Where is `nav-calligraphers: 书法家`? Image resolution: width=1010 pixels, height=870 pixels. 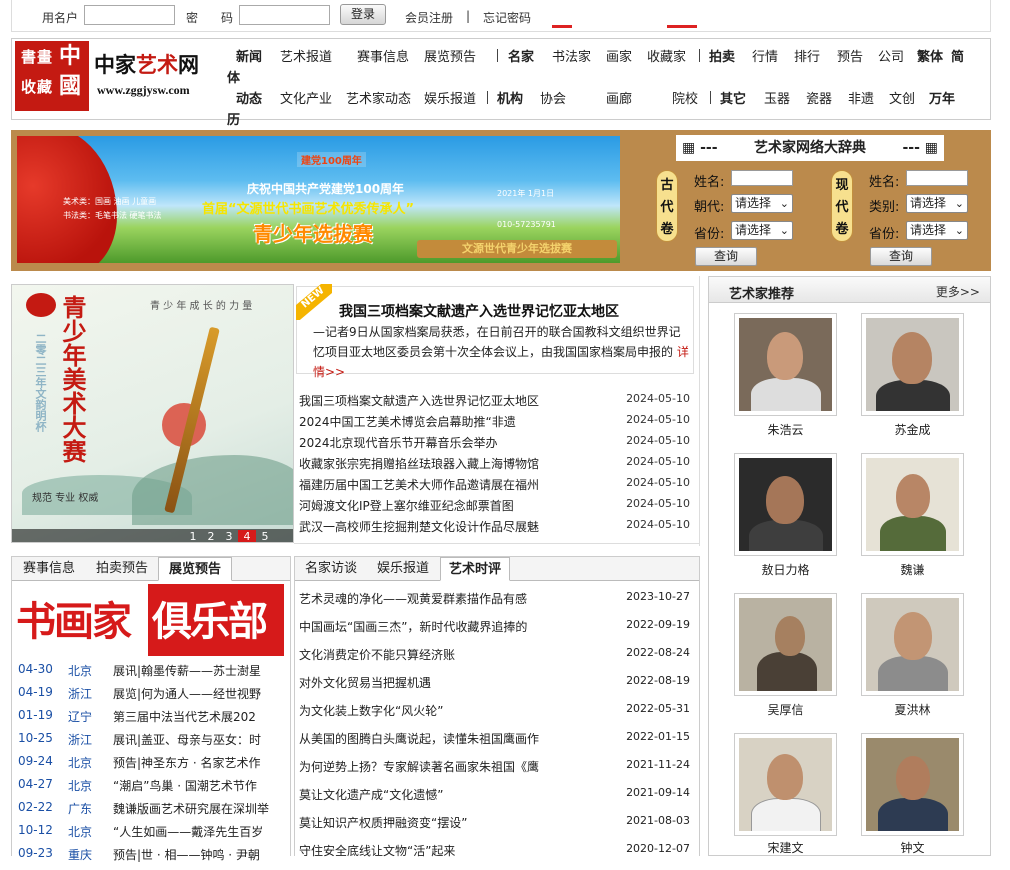
nav-calligraphers: 书法家 is located at coordinates (571, 55).